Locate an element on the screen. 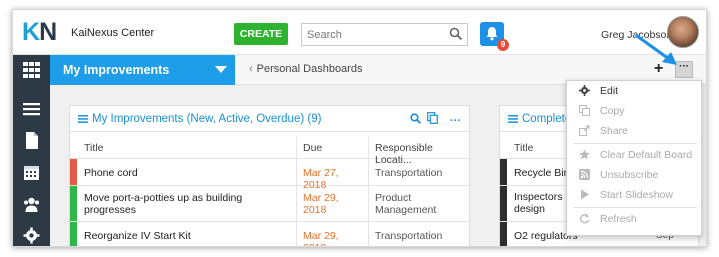  panel-more-icon: ··· is located at coordinates (455, 121).